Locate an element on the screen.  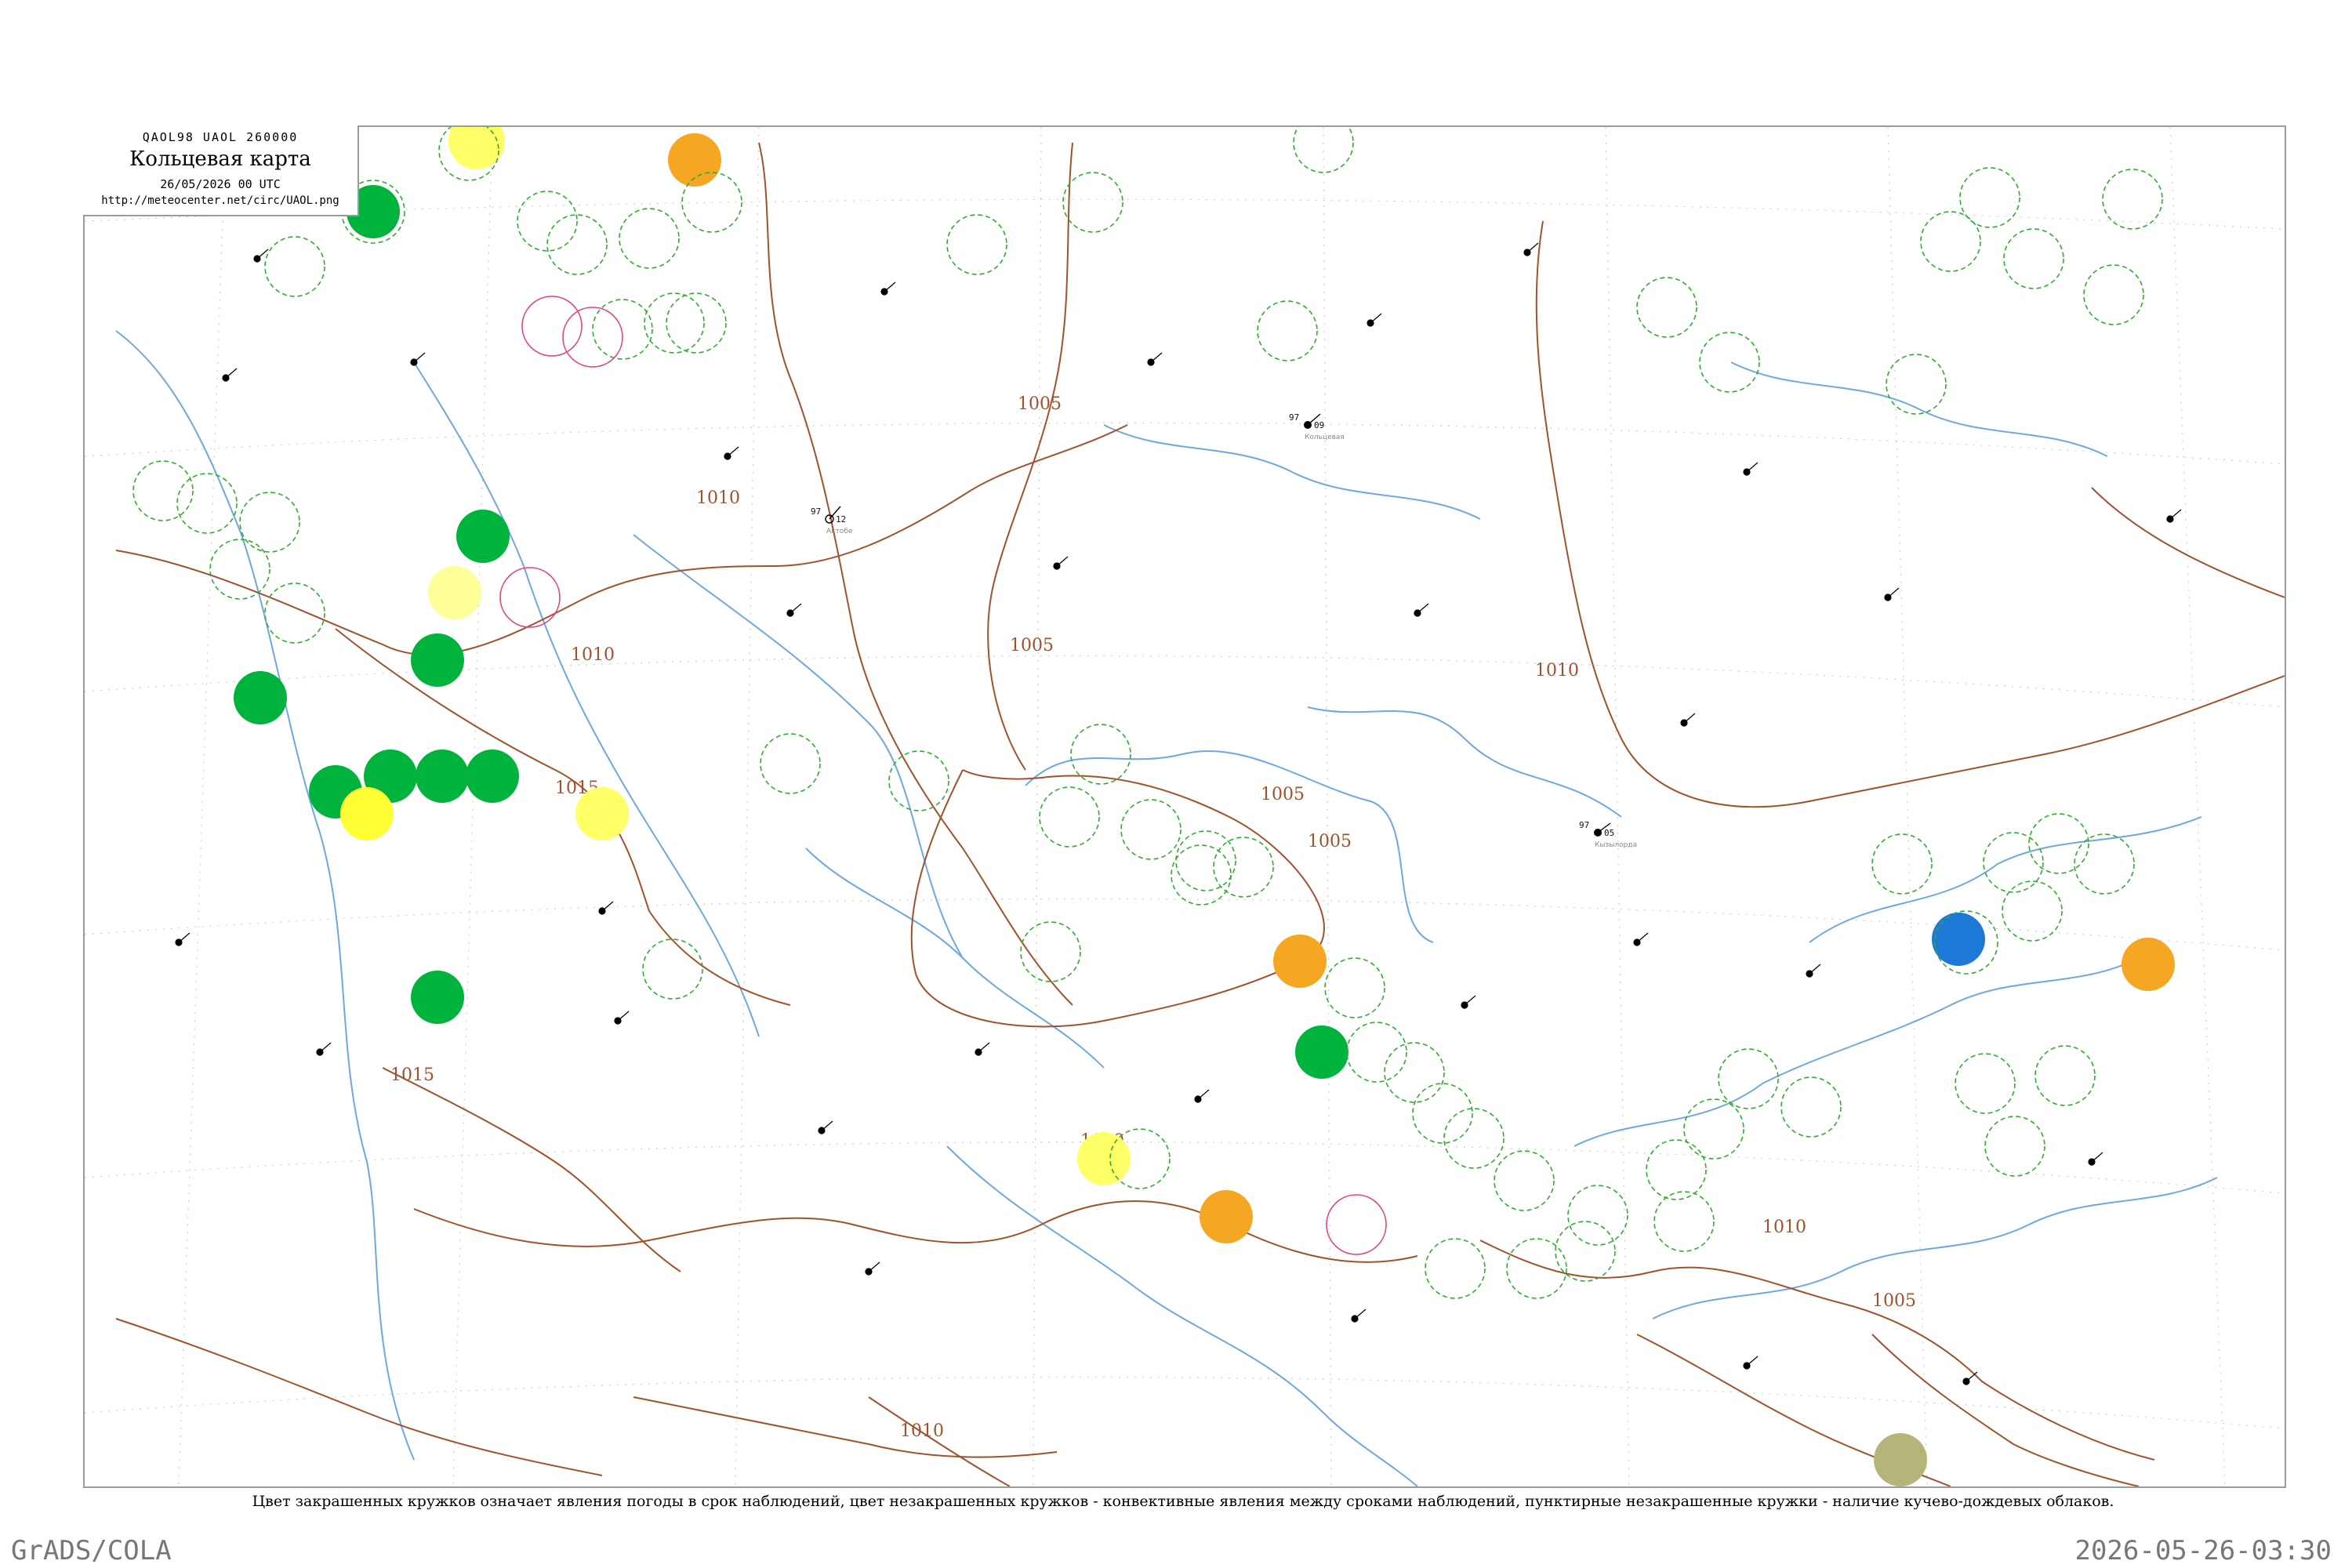
rain-circle is located at coordinates (1958, 939).